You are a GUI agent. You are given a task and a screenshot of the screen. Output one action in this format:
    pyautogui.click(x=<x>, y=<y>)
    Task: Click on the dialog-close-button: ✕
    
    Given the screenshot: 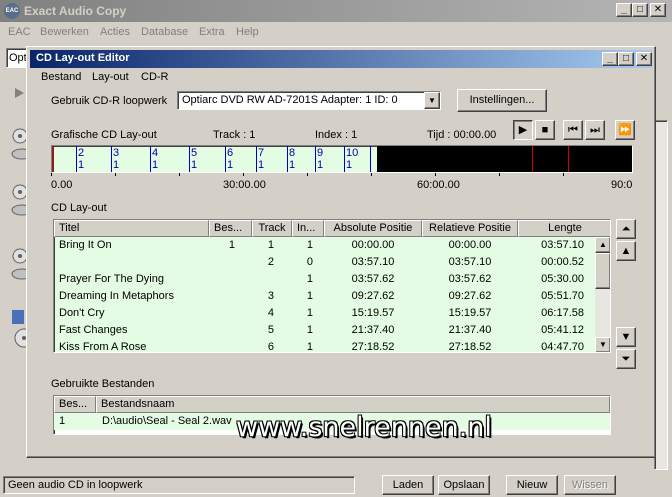 What is the action you would take?
    pyautogui.click(x=644, y=59)
    